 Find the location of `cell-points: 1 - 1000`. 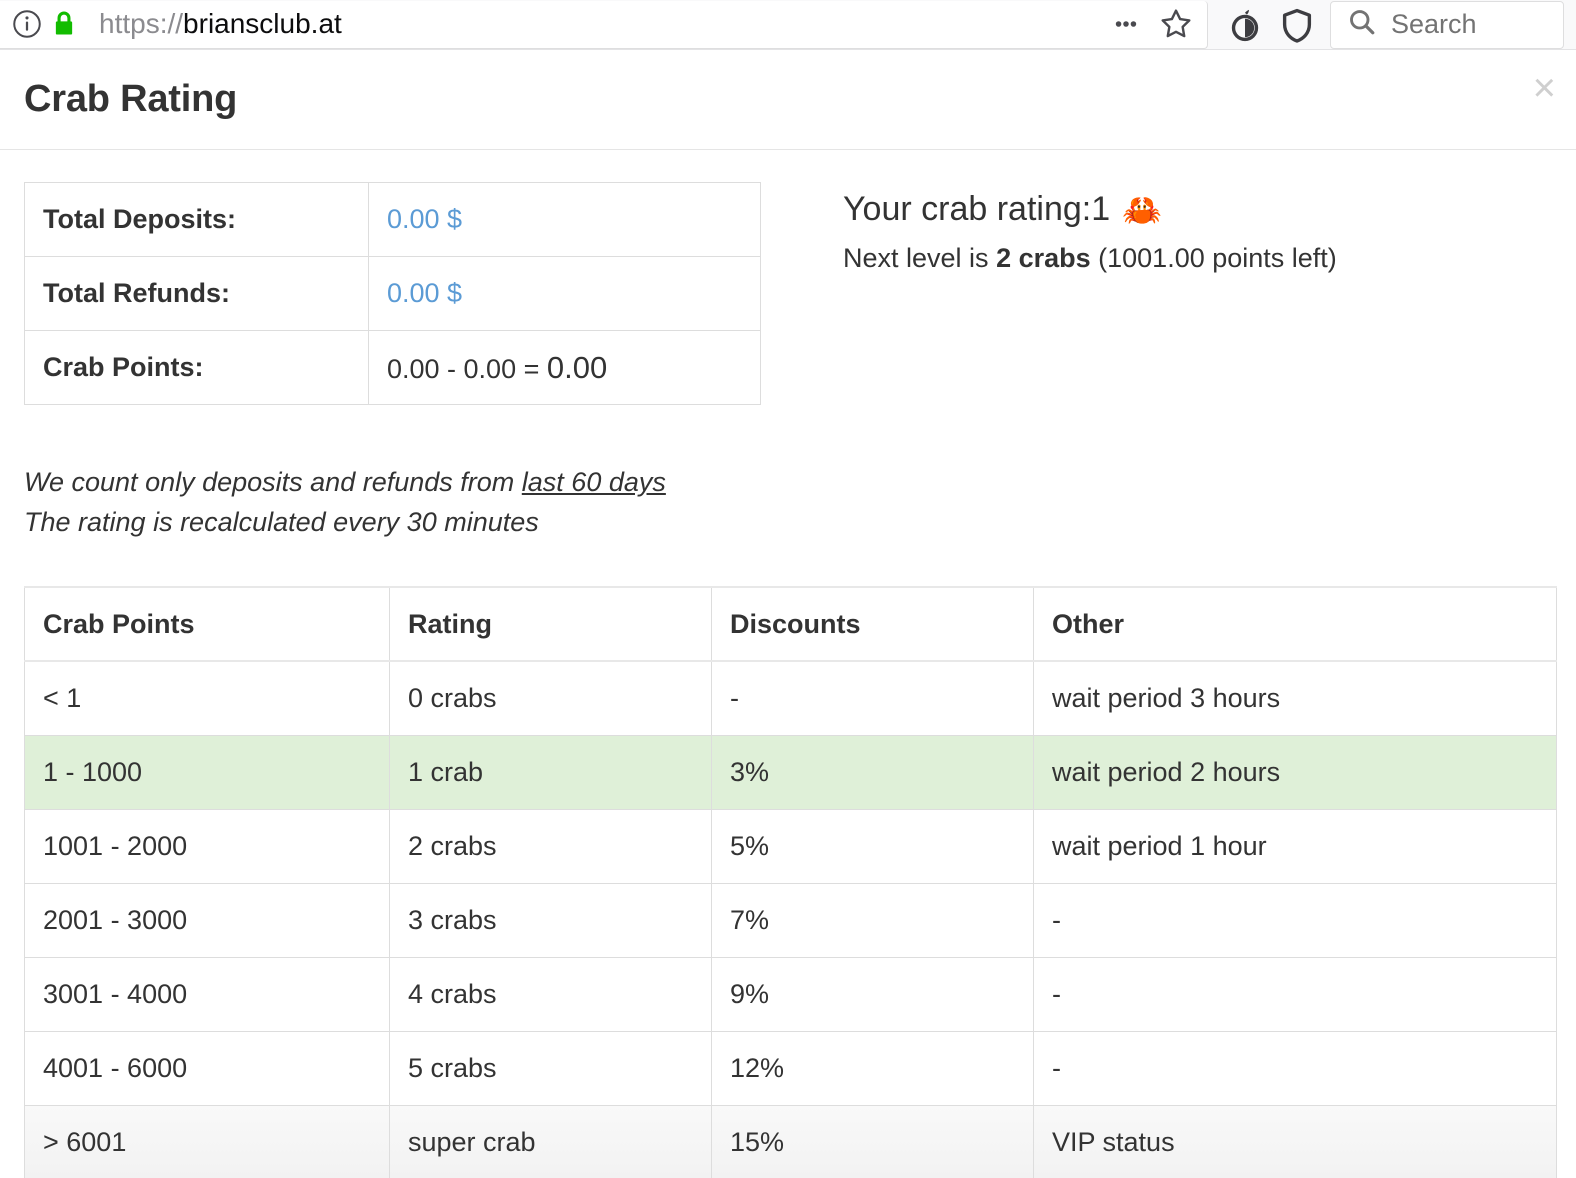

cell-points: 1 - 1000 is located at coordinates (207, 772).